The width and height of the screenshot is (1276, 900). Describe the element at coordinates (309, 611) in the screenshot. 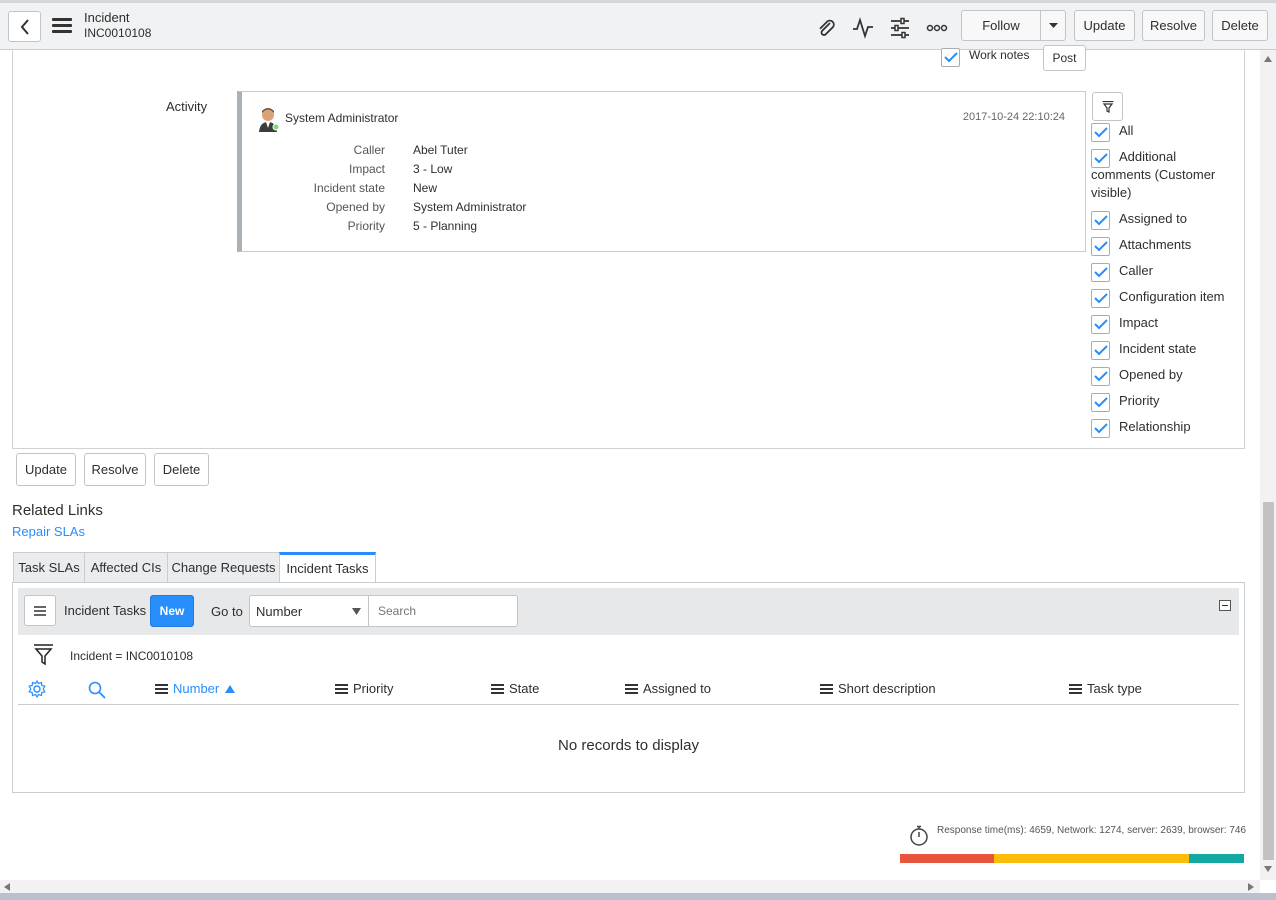

I see `goto-field-select: Number` at that location.